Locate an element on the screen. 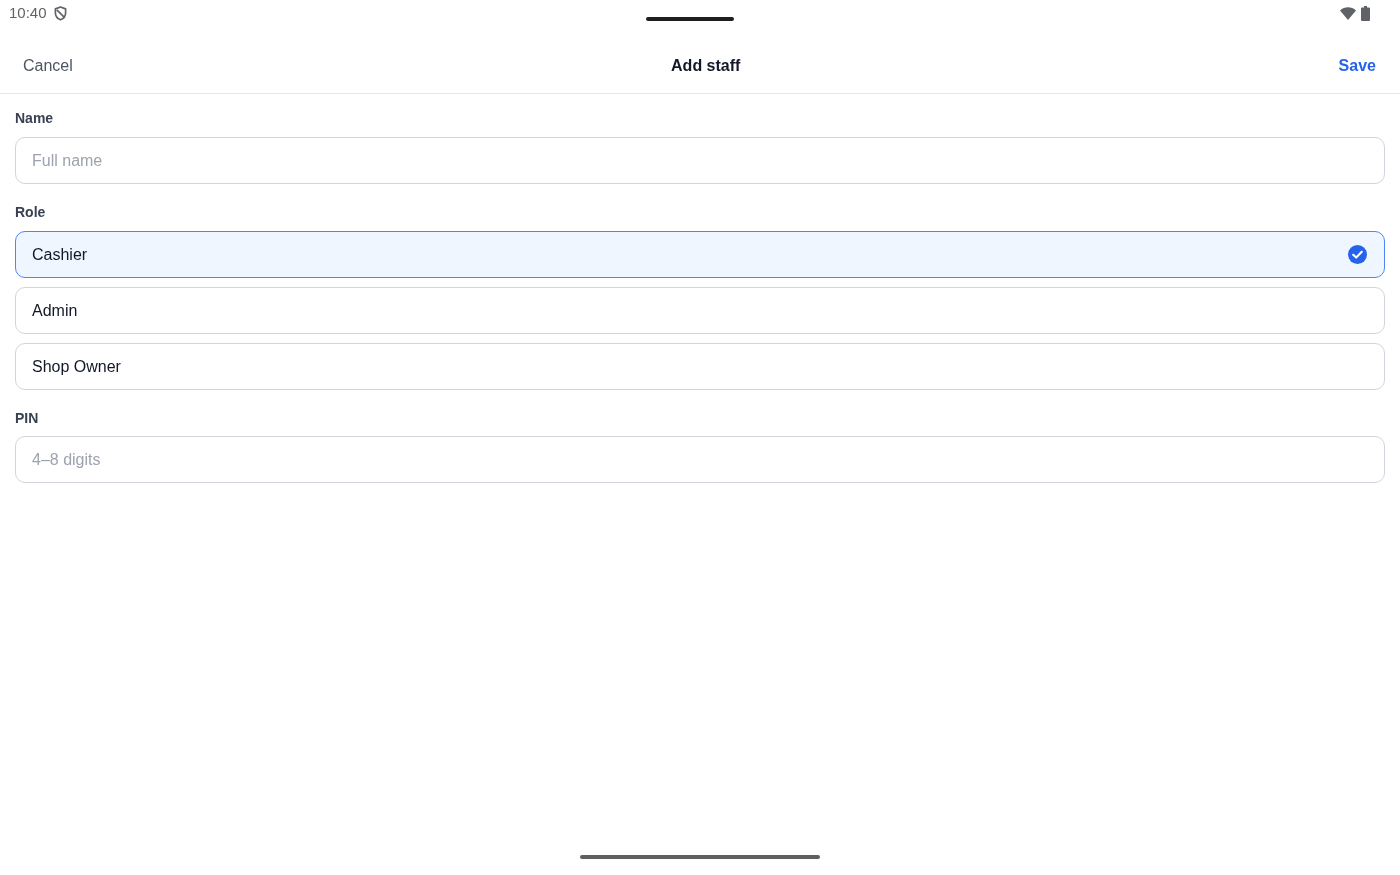  field-label: PIN is located at coordinates (27, 418).